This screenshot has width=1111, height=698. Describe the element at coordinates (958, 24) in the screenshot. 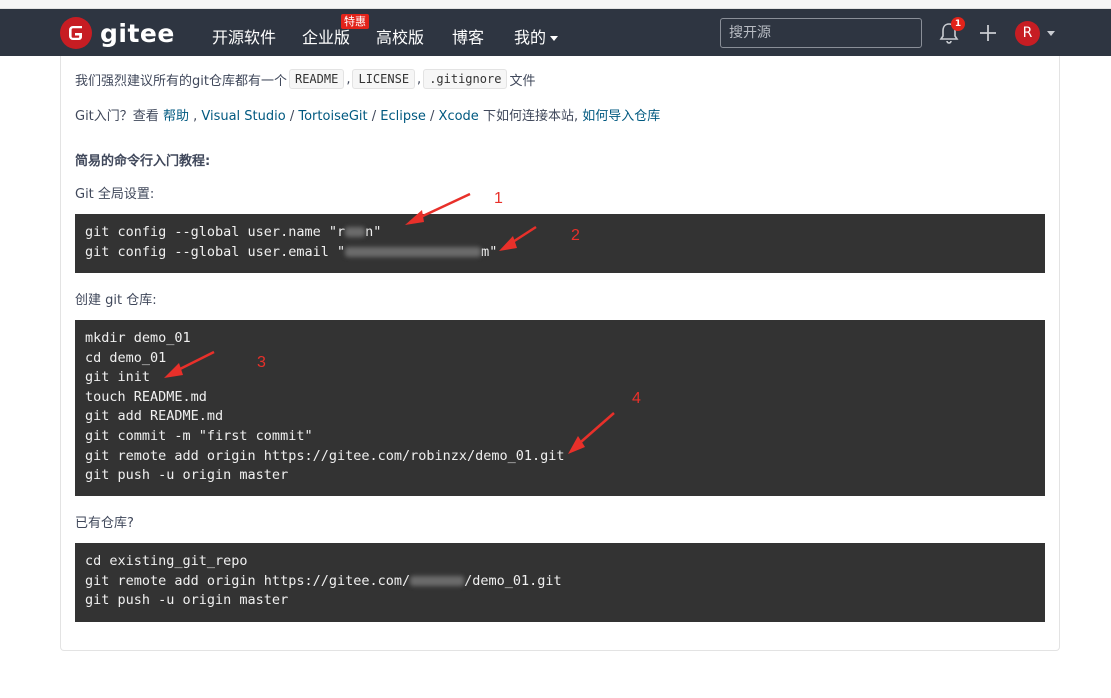

I see `notification-count-badge: 1` at that location.